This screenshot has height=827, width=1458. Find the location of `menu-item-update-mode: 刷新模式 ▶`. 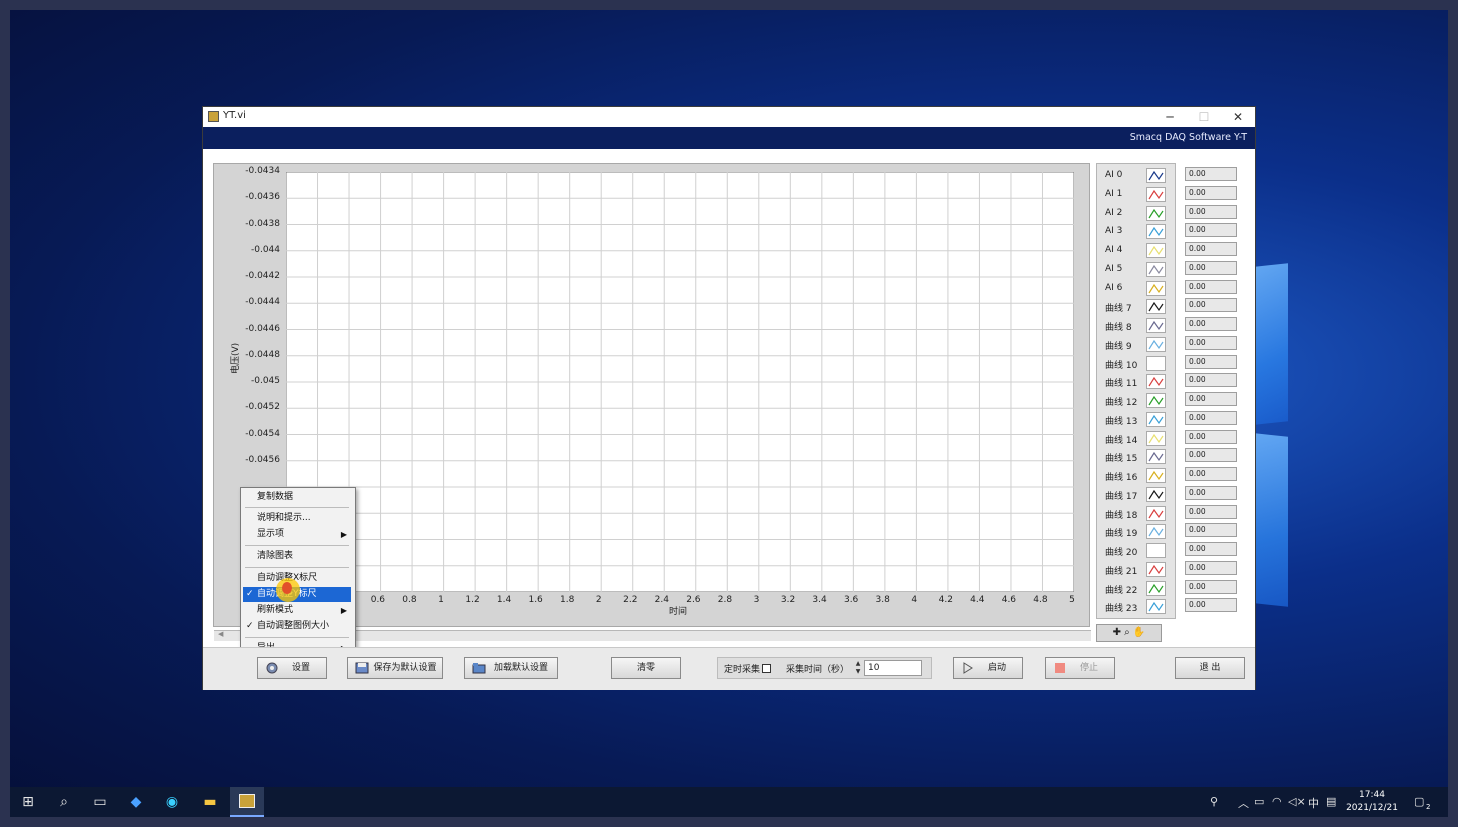

menu-item-update-mode: 刷新模式 ▶ is located at coordinates (297, 610).